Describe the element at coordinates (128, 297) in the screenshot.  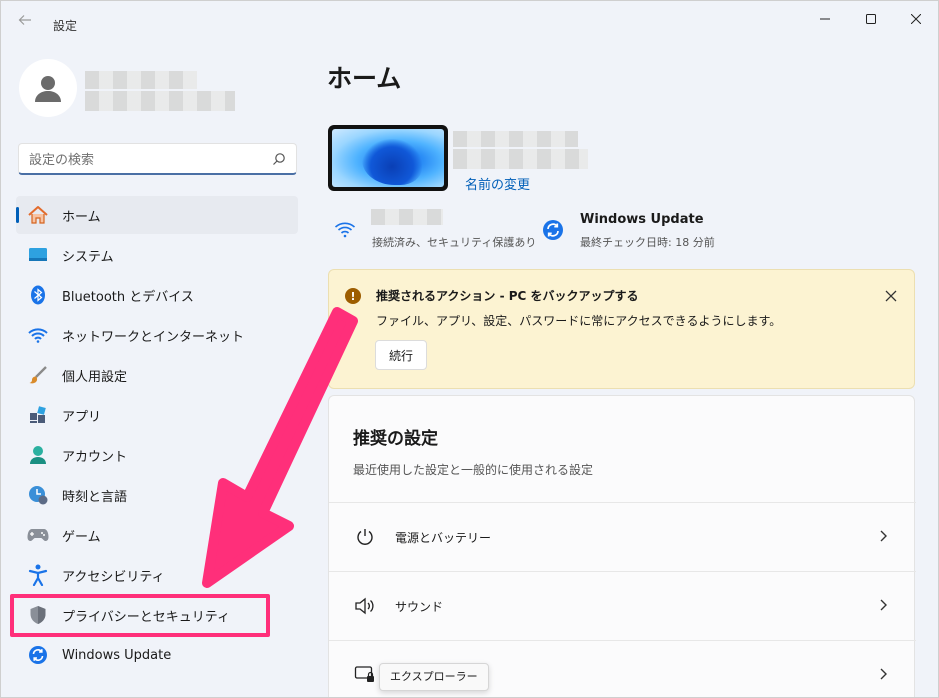
I see `sidebar-item-label: Bluetooth とデバイス` at that location.